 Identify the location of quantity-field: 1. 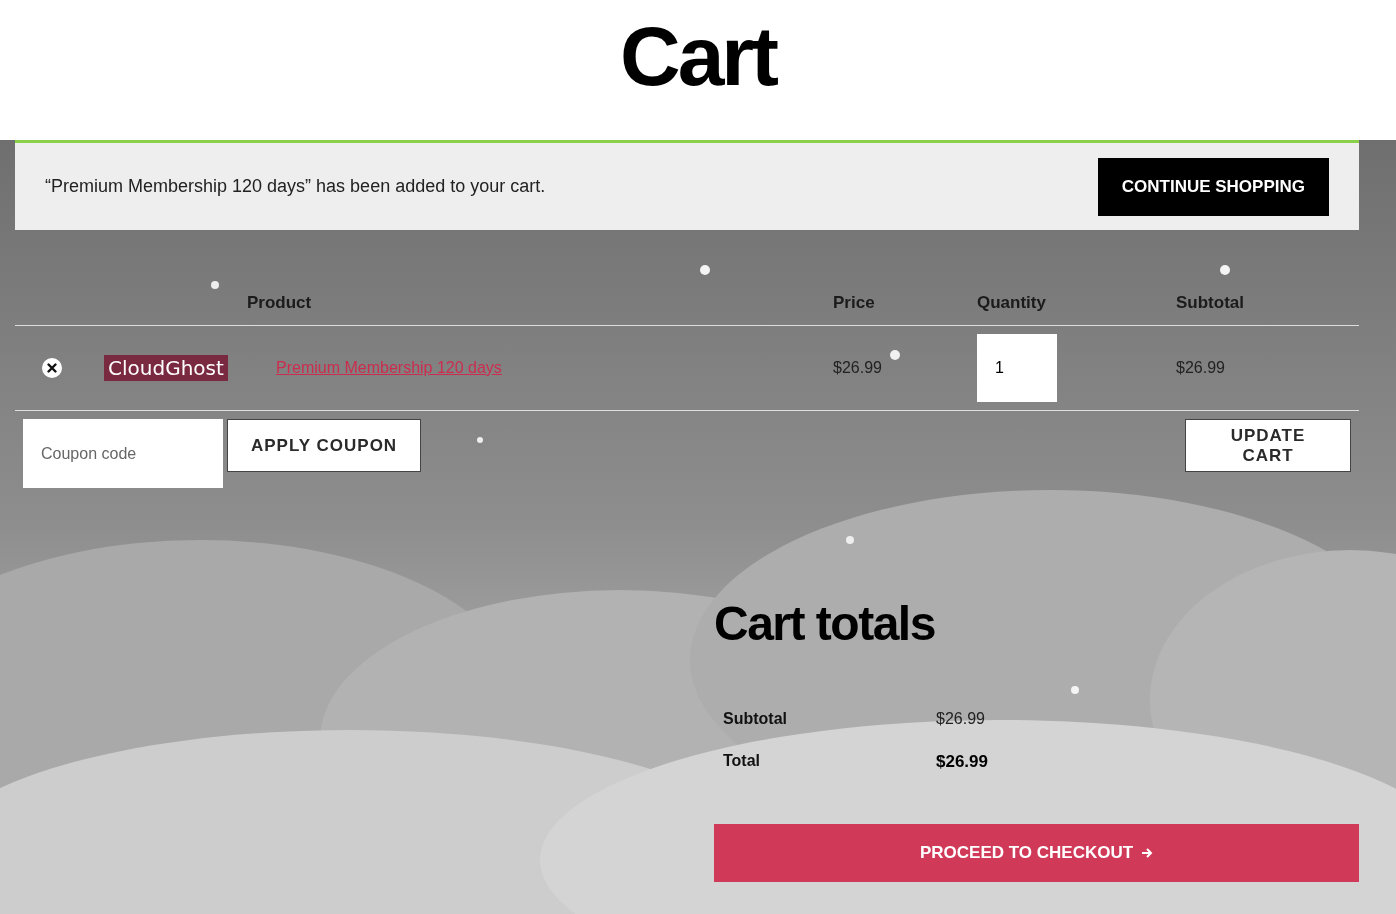
(1017, 368).